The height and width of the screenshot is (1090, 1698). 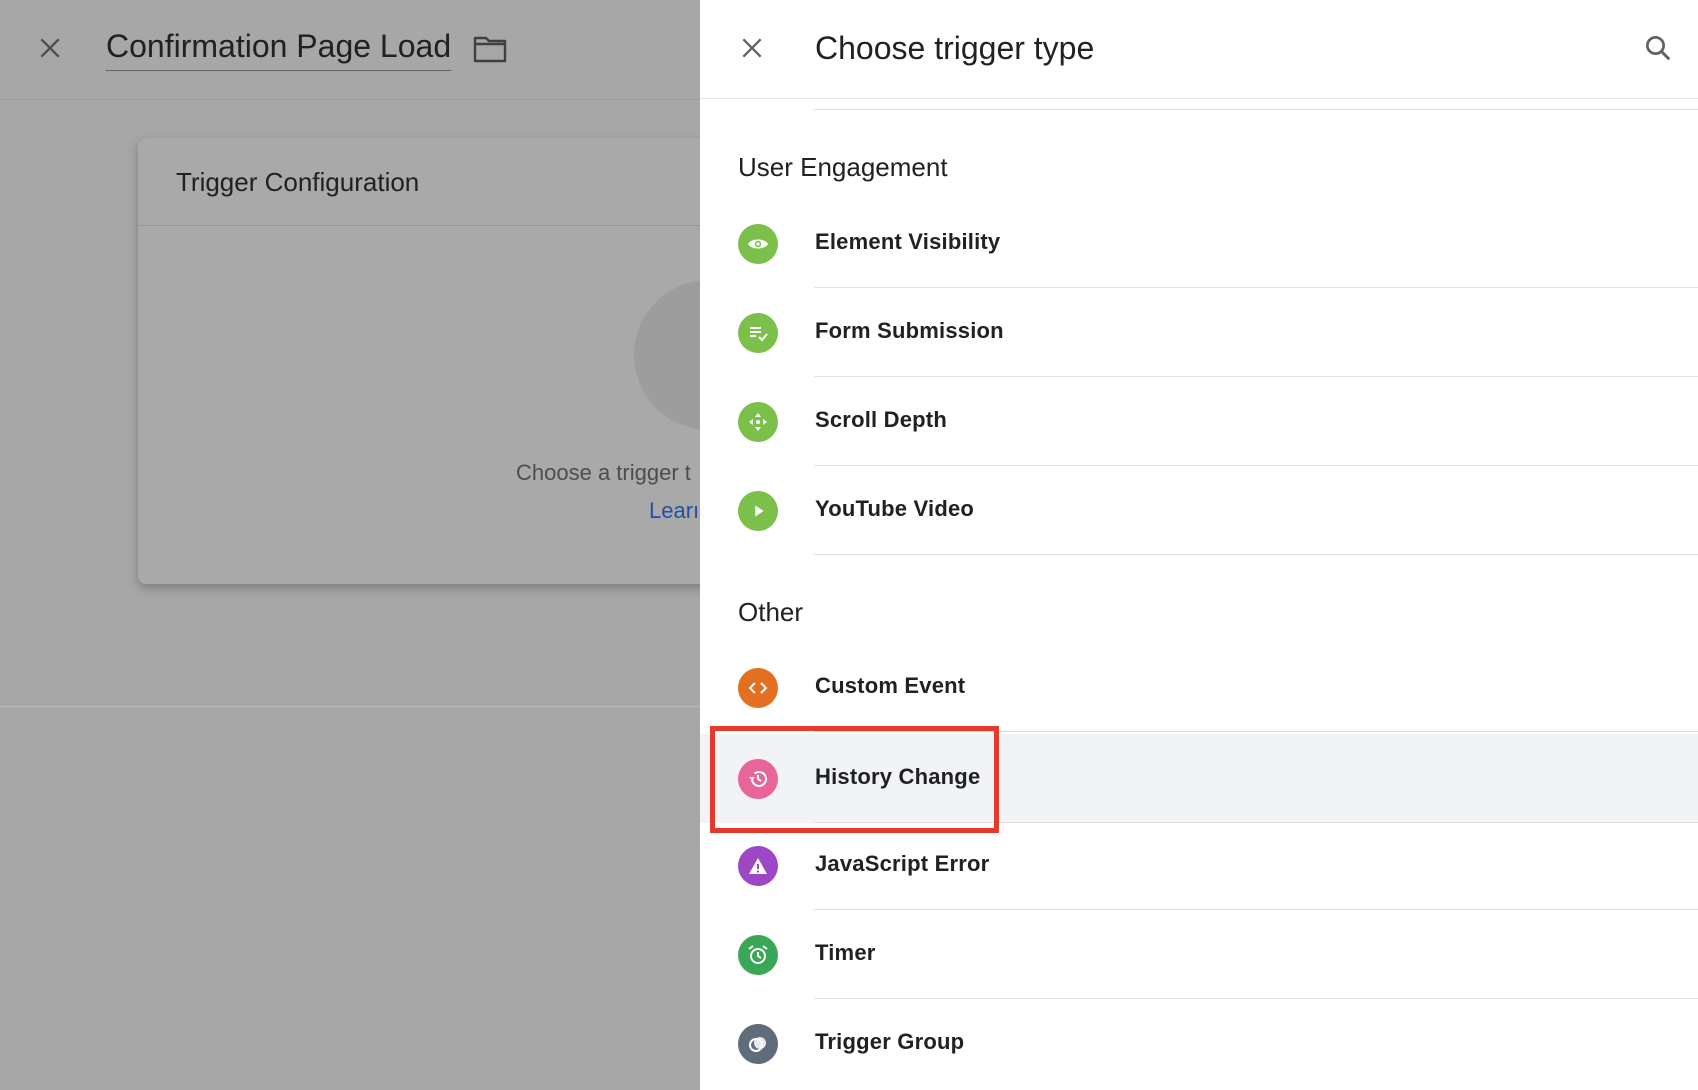 I want to click on trigger-item-trigger-group: Trigger Group, so click(x=1199, y=1043).